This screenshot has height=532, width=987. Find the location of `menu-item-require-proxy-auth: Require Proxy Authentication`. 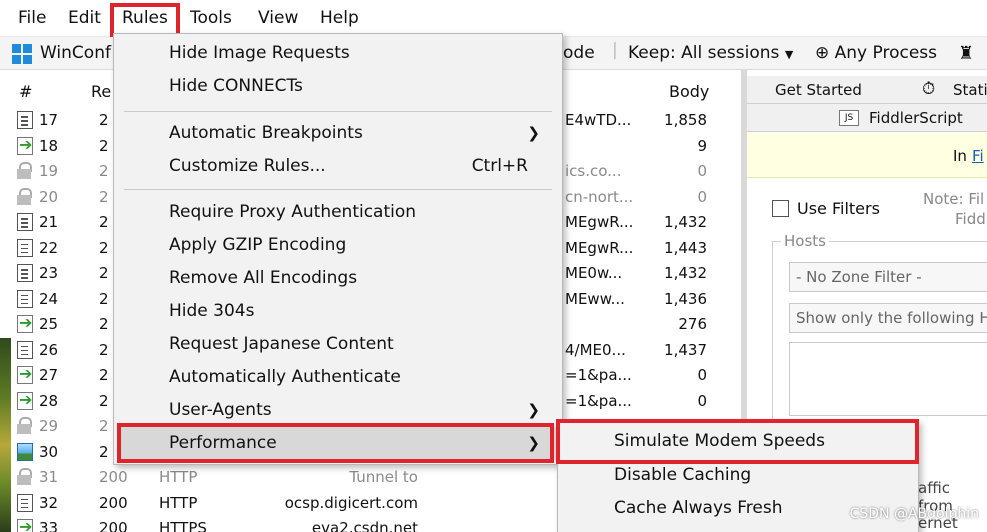

menu-item-require-proxy-auth: Require Proxy Authentication is located at coordinates (339, 212).